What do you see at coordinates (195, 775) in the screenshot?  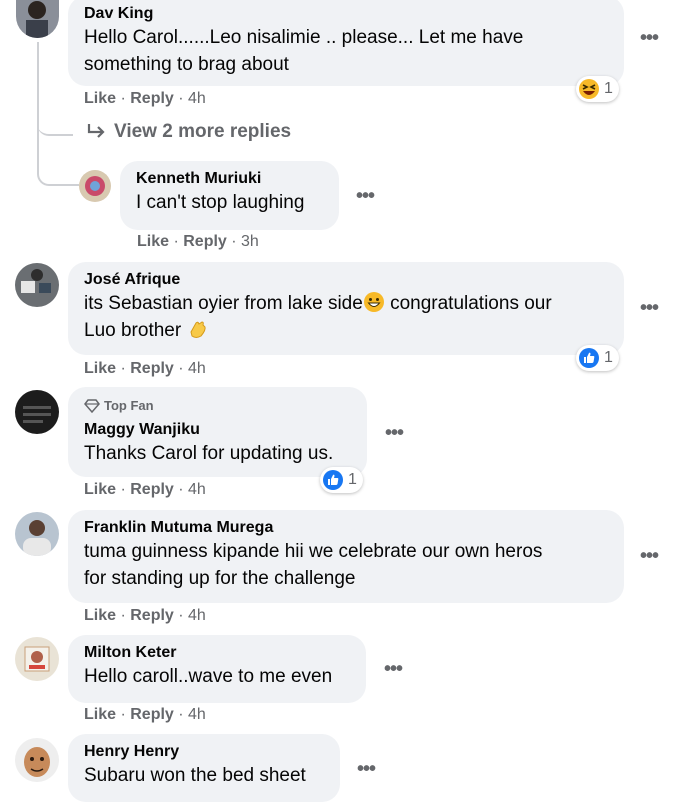 I see `comment-text: Subaru won the bed sheet` at bounding box center [195, 775].